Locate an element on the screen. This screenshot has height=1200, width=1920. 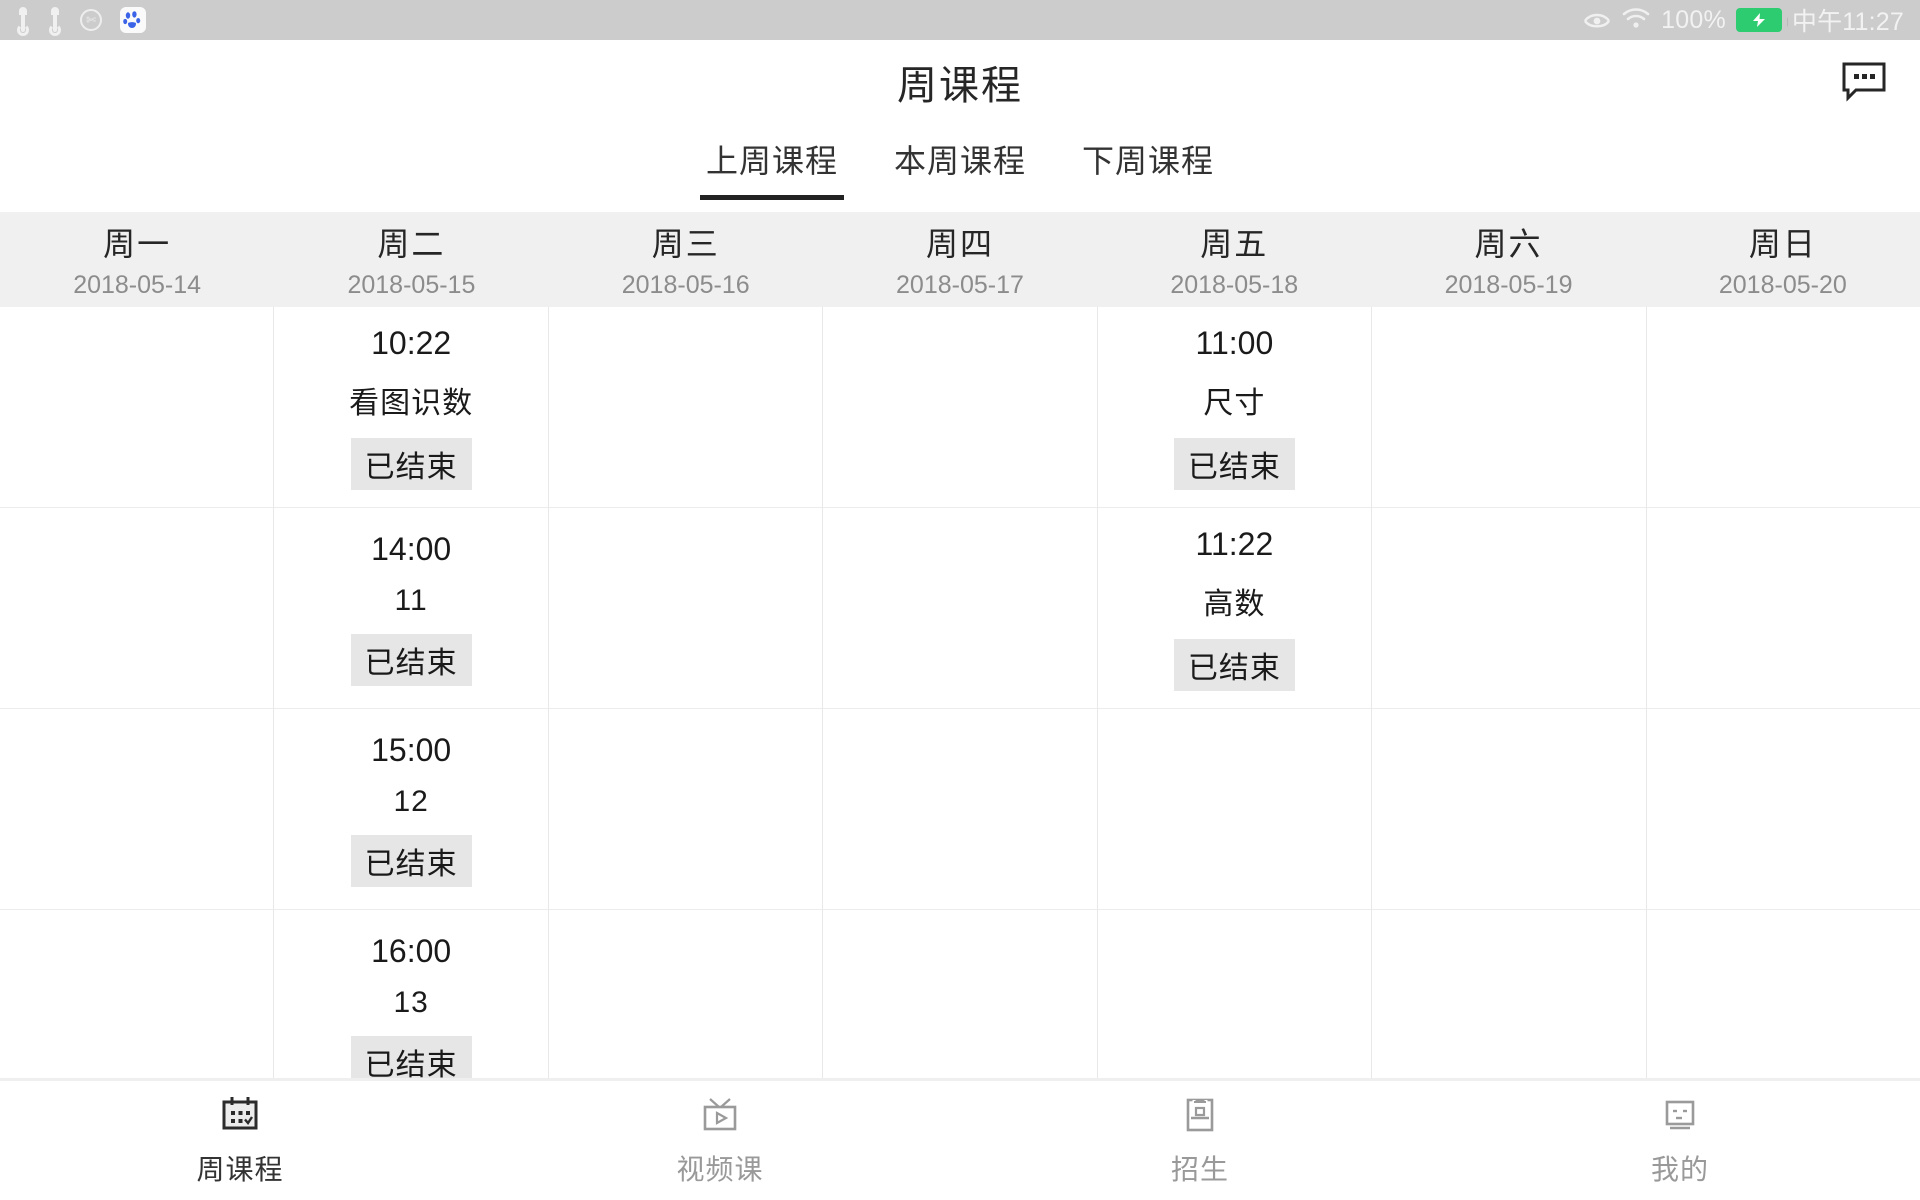
day-header-thu: 周四 2018-05-17 is located at coordinates (960, 259).